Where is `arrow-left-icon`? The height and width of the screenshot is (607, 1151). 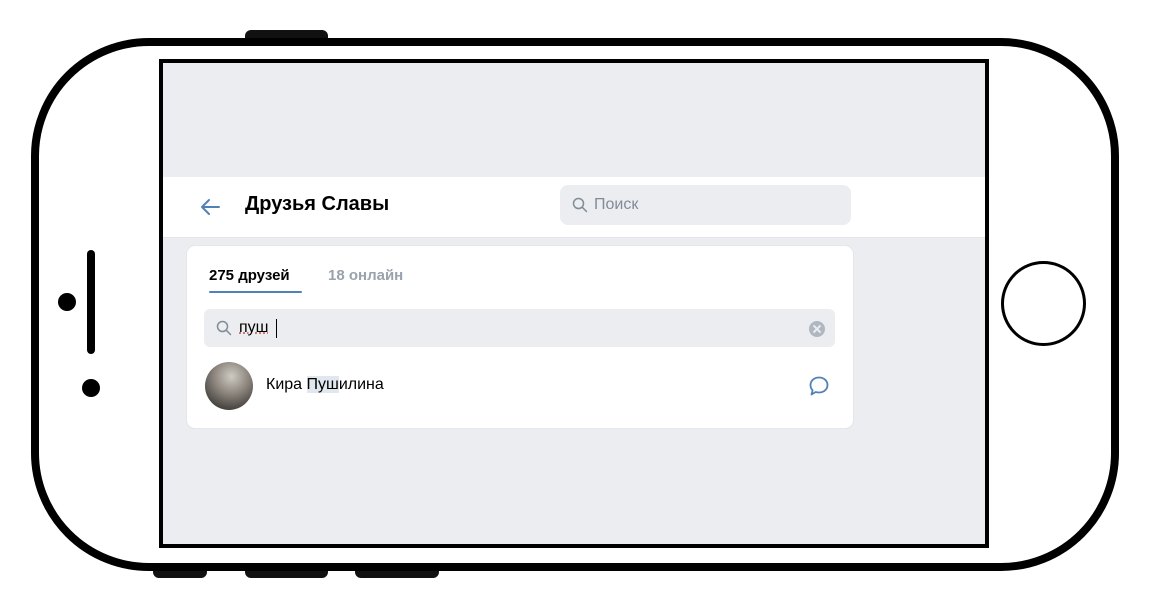
arrow-left-icon is located at coordinates (210, 207).